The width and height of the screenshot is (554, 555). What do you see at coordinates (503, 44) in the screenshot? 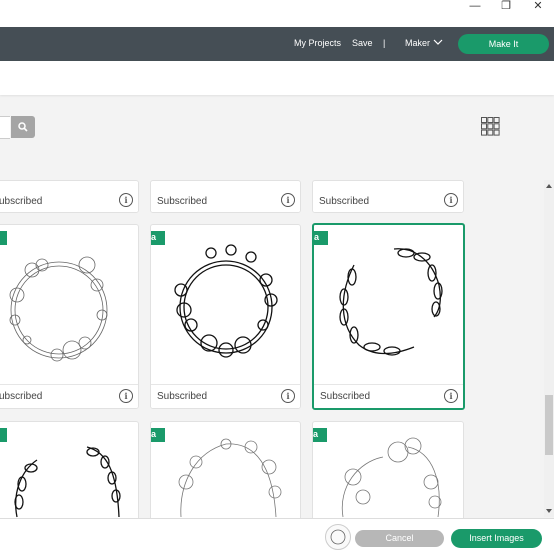
I see `make-it-button: Make It` at bounding box center [503, 44].